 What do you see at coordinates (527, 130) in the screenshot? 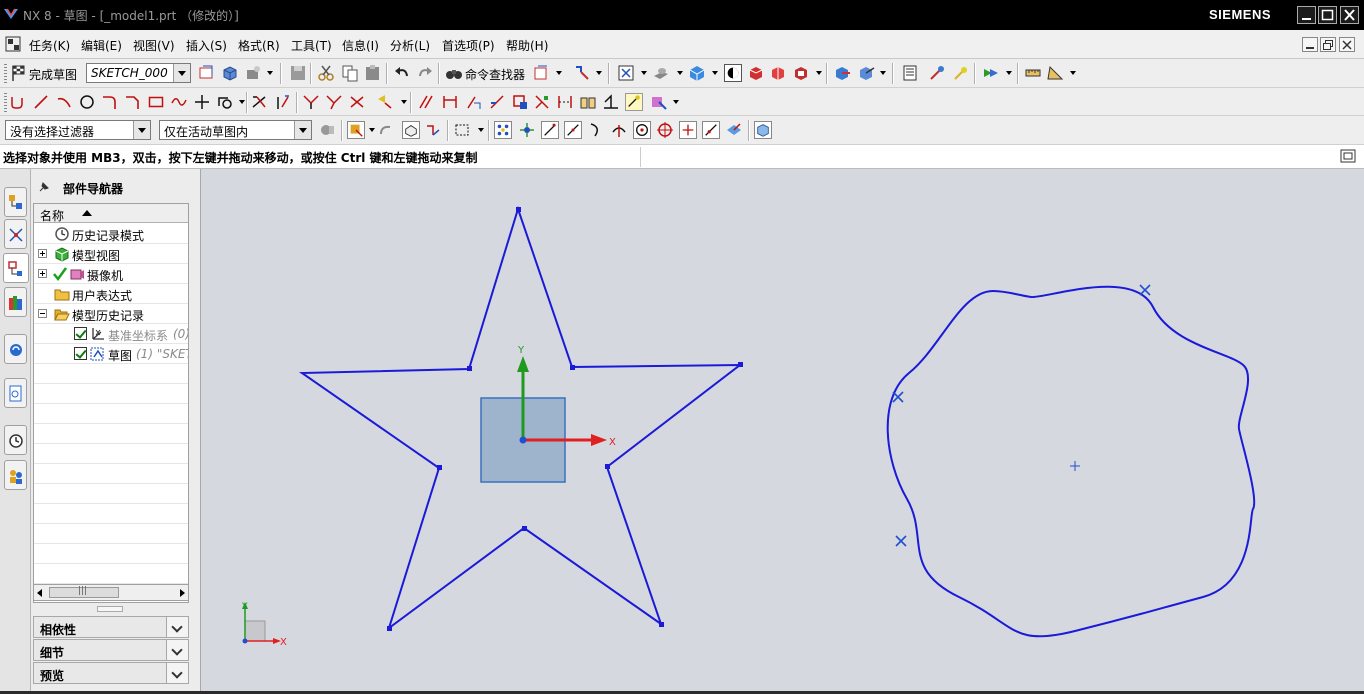
I see `snap-settings-icon` at bounding box center [527, 130].